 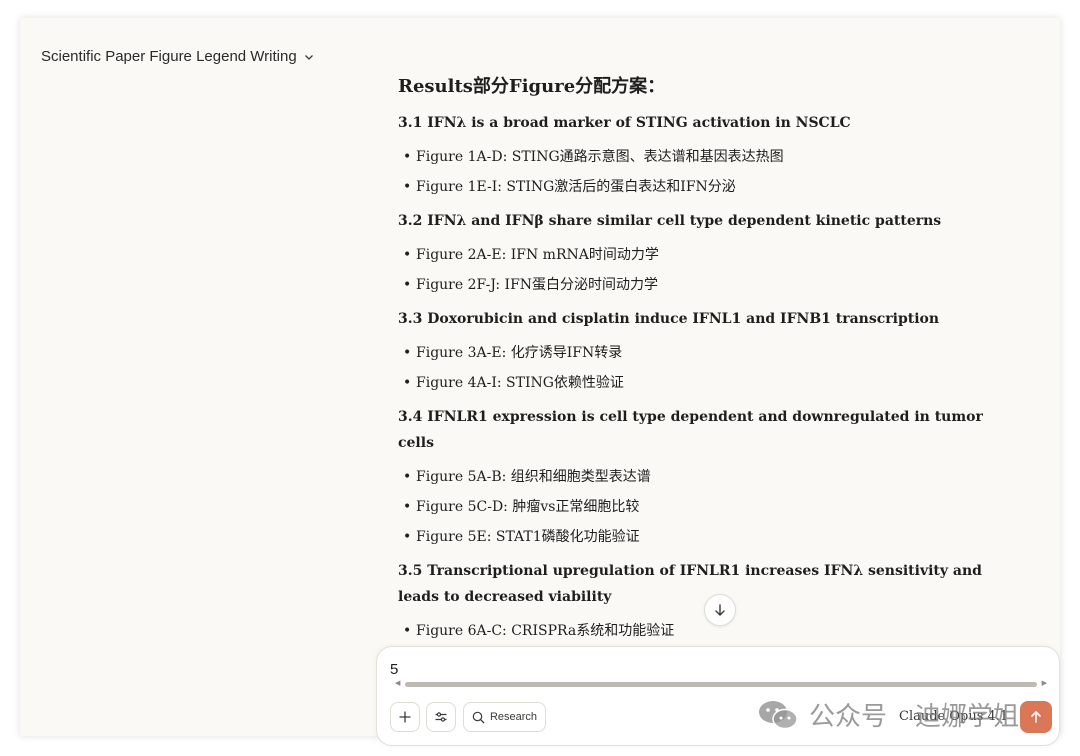 What do you see at coordinates (698, 187) in the screenshot?
I see `list-item: Figure 1E-I: STING激活后的蛋白表达和IFN分泌` at bounding box center [698, 187].